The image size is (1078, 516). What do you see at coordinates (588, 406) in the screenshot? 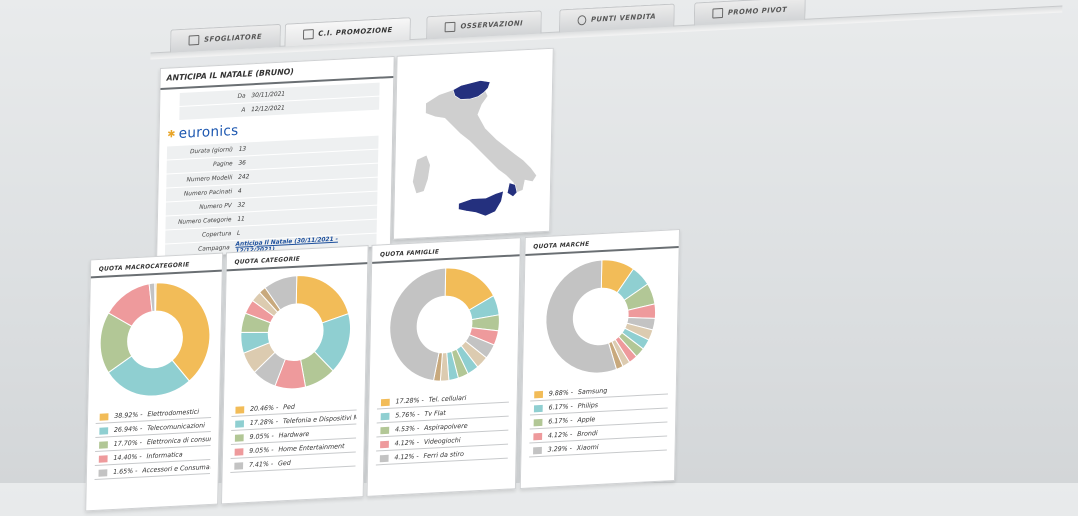
I see `legend-label: Philips` at bounding box center [588, 406].